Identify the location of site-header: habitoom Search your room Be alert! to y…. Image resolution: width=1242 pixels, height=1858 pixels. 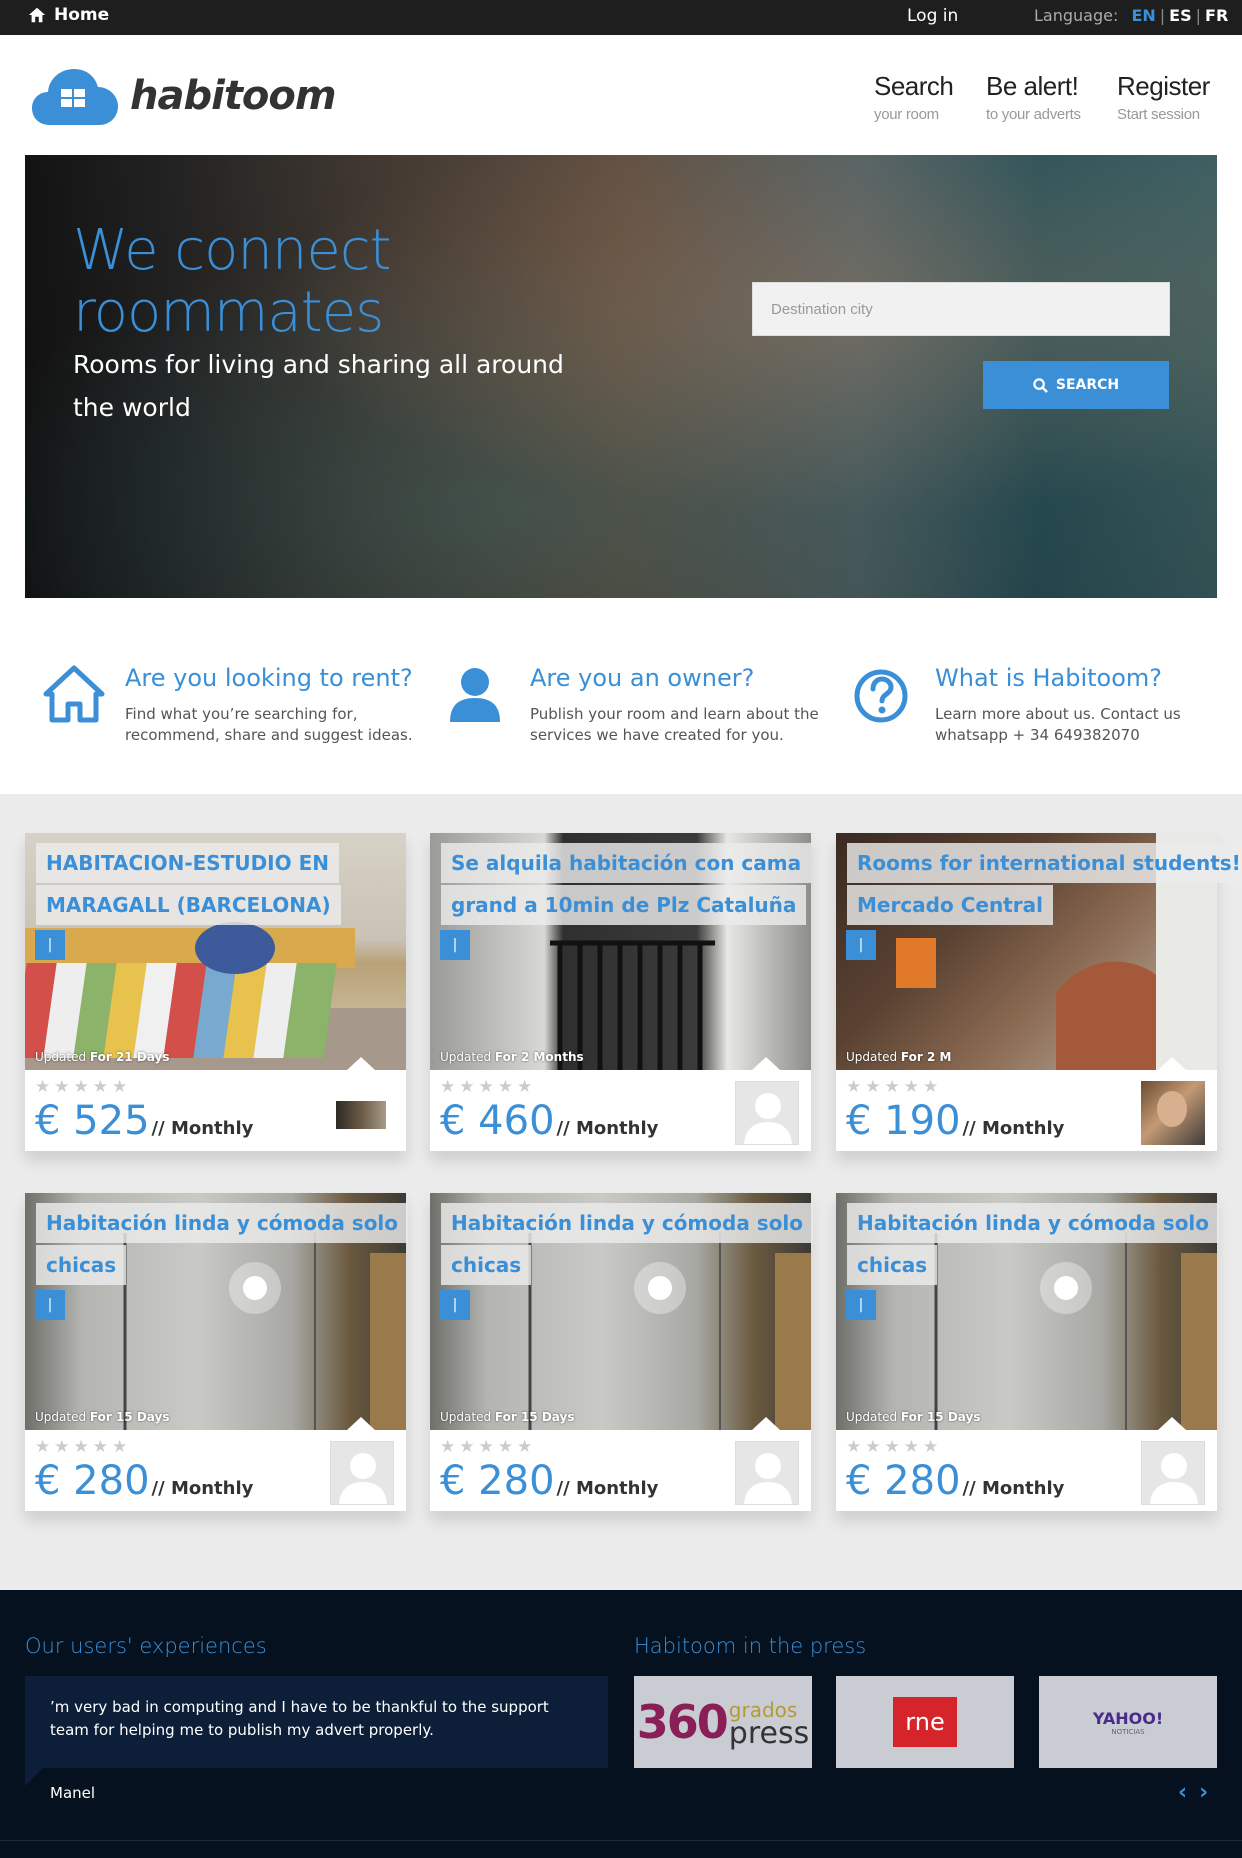
(621, 95).